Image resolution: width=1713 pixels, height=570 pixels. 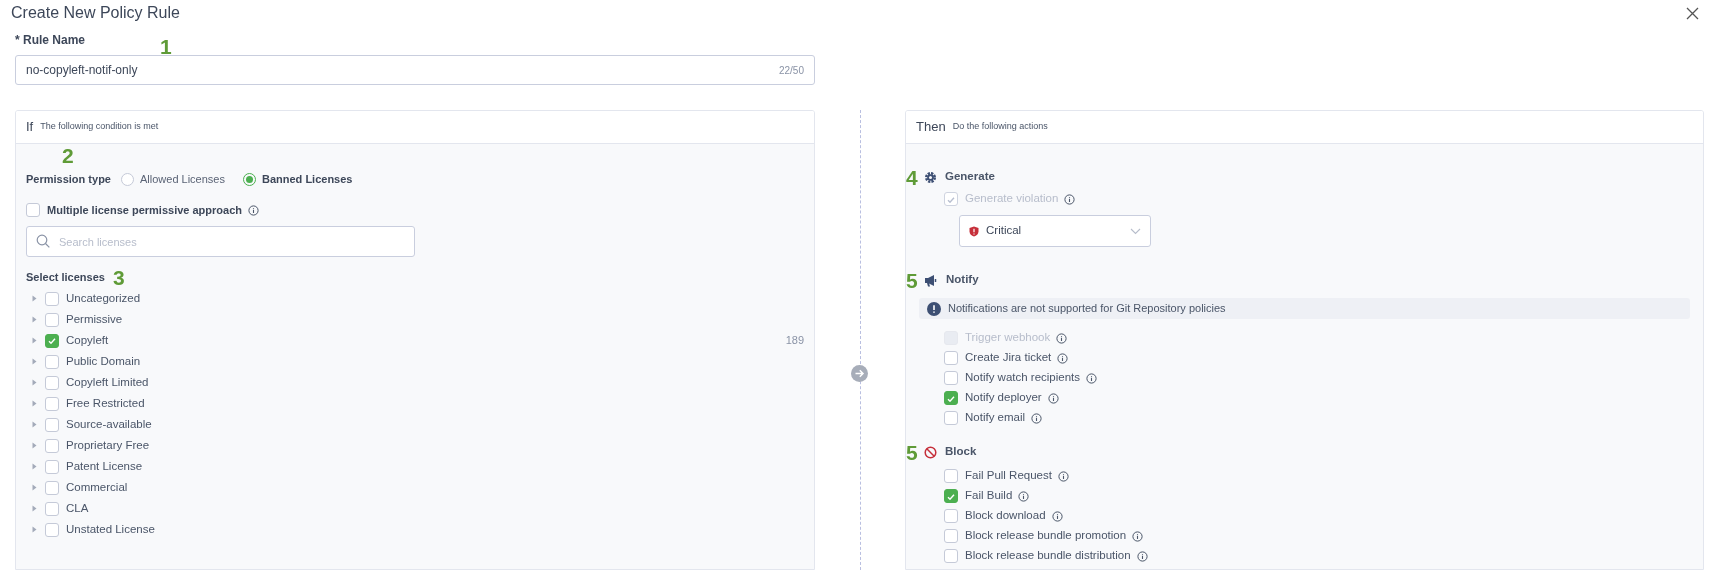 I want to click on tree-item: Copyleft, so click(x=87, y=340).